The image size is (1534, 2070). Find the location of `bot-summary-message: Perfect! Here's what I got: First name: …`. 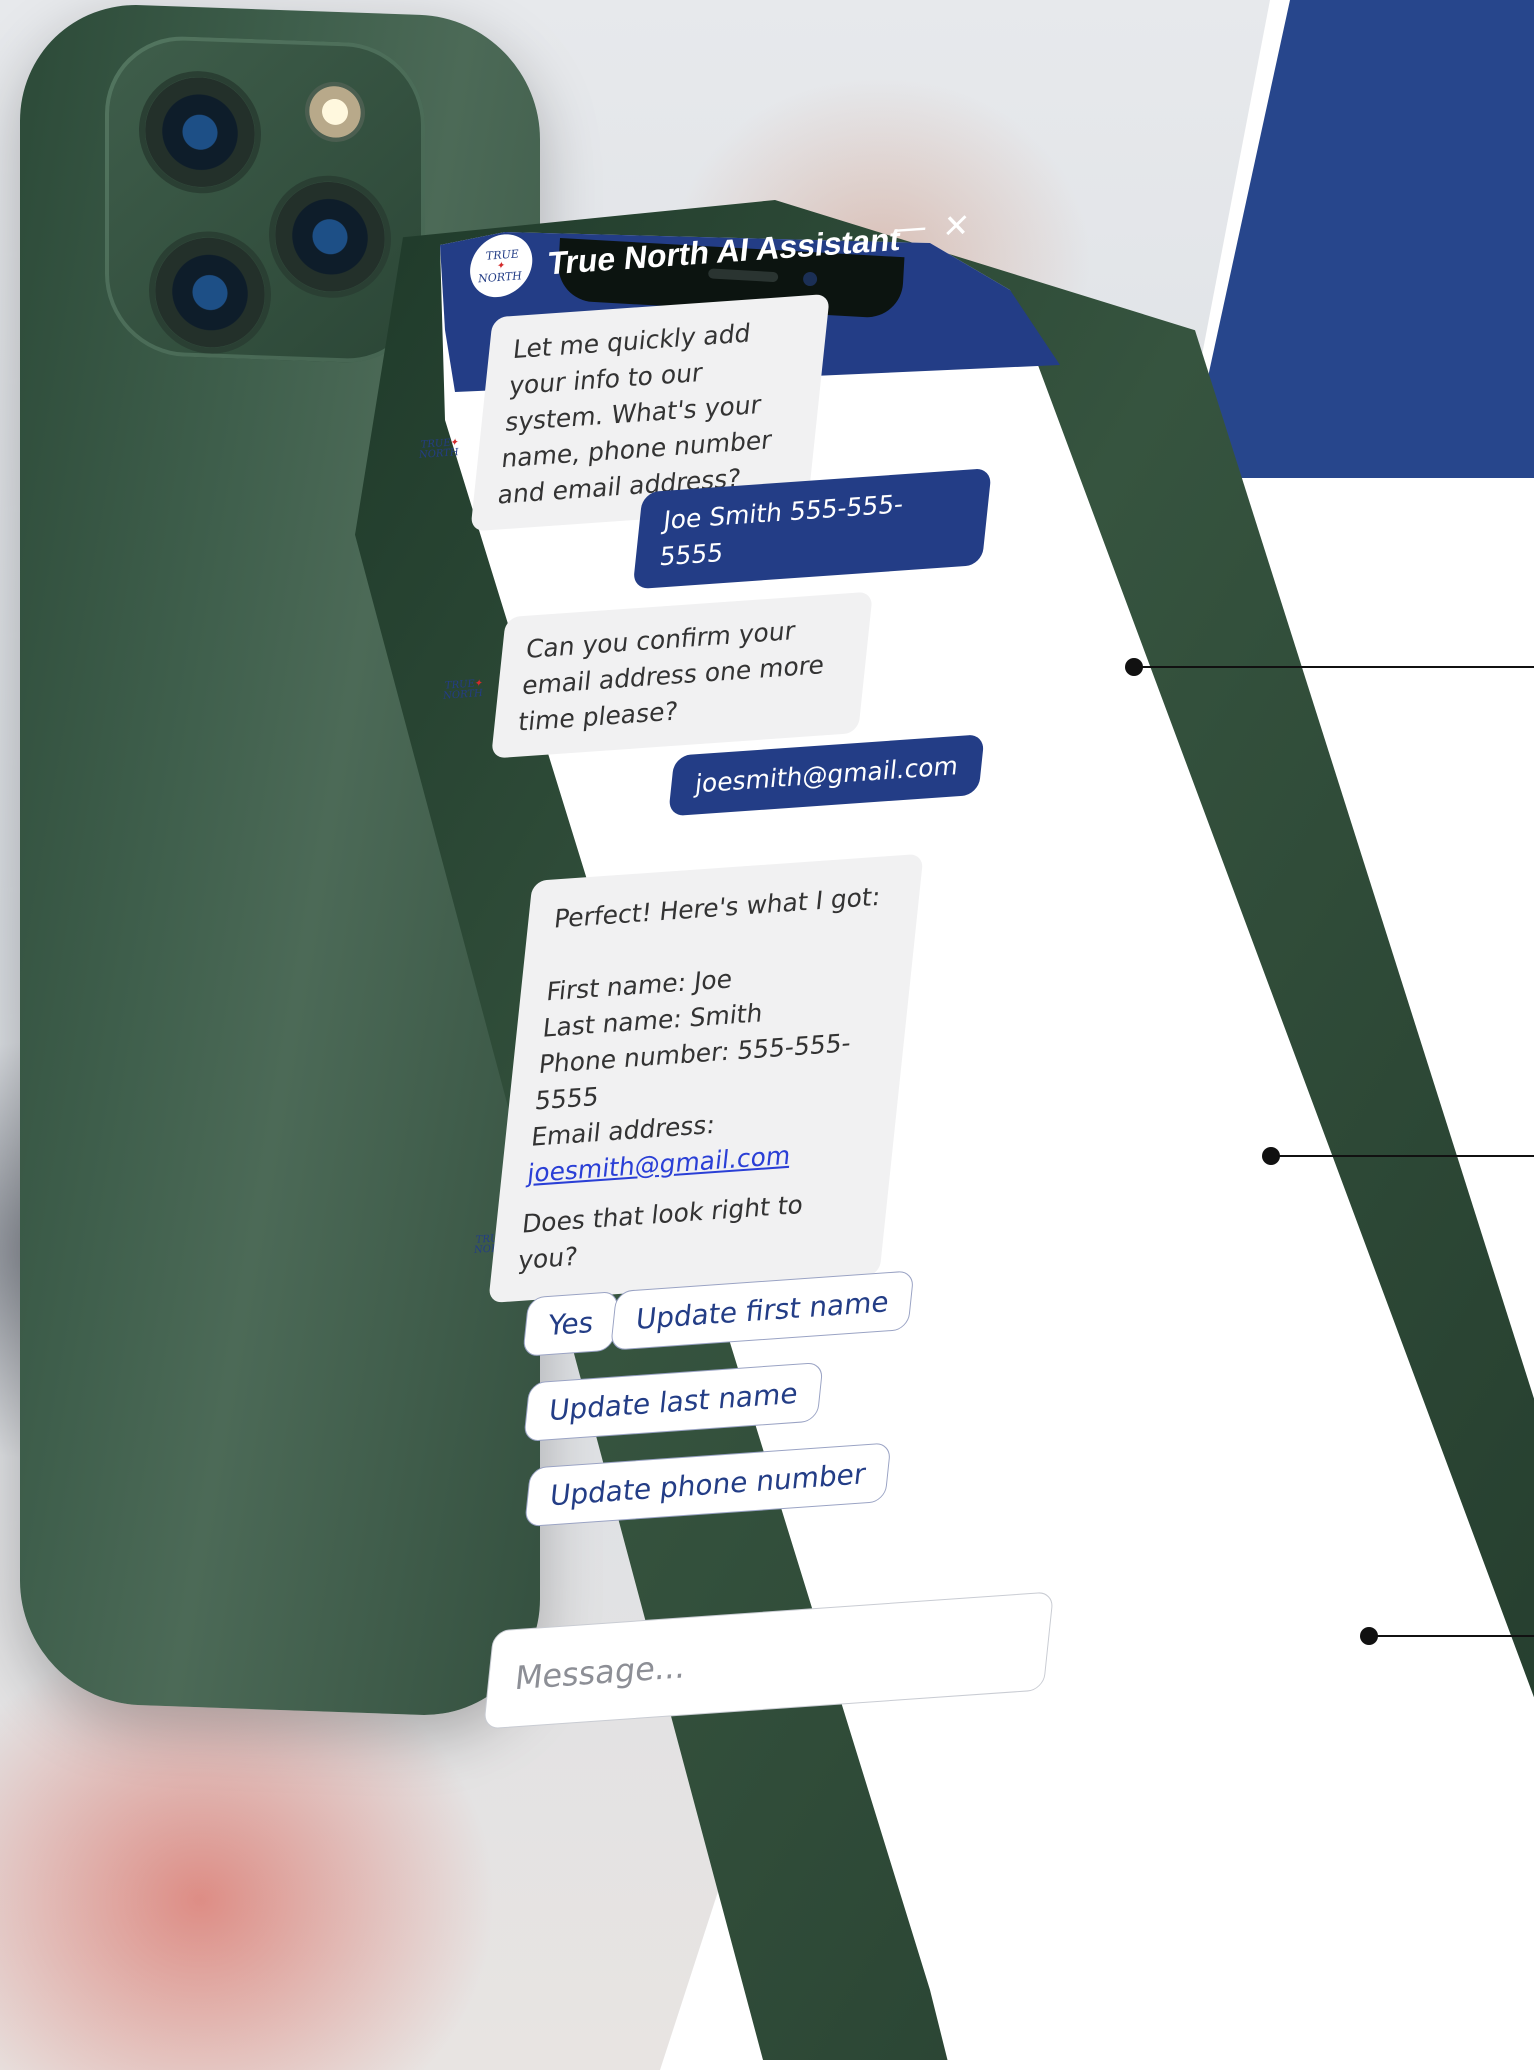

bot-summary-message: Perfect! Here's what I got: First name: … is located at coordinates (706, 1078).